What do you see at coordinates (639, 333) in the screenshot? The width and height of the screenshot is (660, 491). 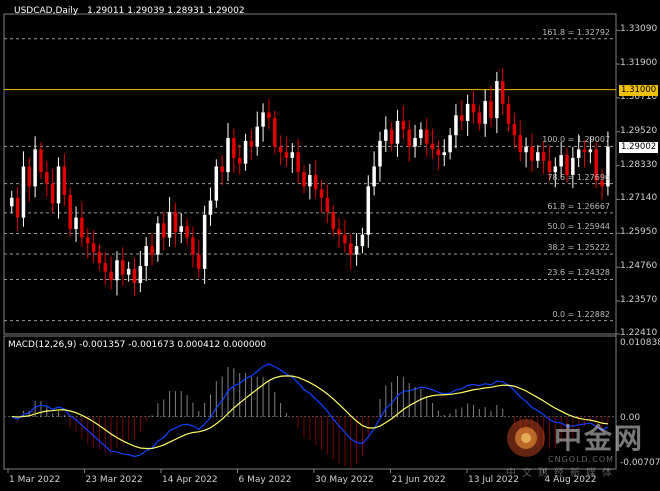 I see `price-axis-label: 1.22410` at bounding box center [639, 333].